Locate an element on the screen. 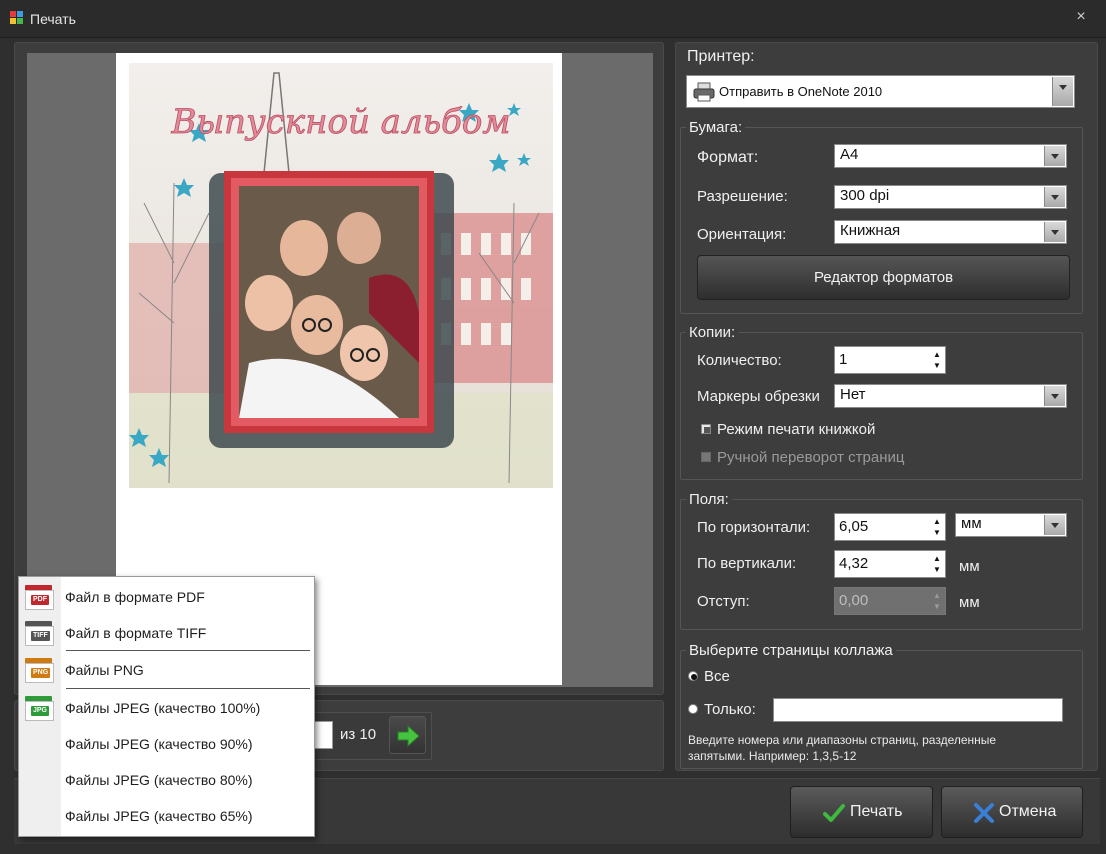 Image resolution: width=1106 pixels, height=854 pixels. printer-icon is located at coordinates (704, 92).